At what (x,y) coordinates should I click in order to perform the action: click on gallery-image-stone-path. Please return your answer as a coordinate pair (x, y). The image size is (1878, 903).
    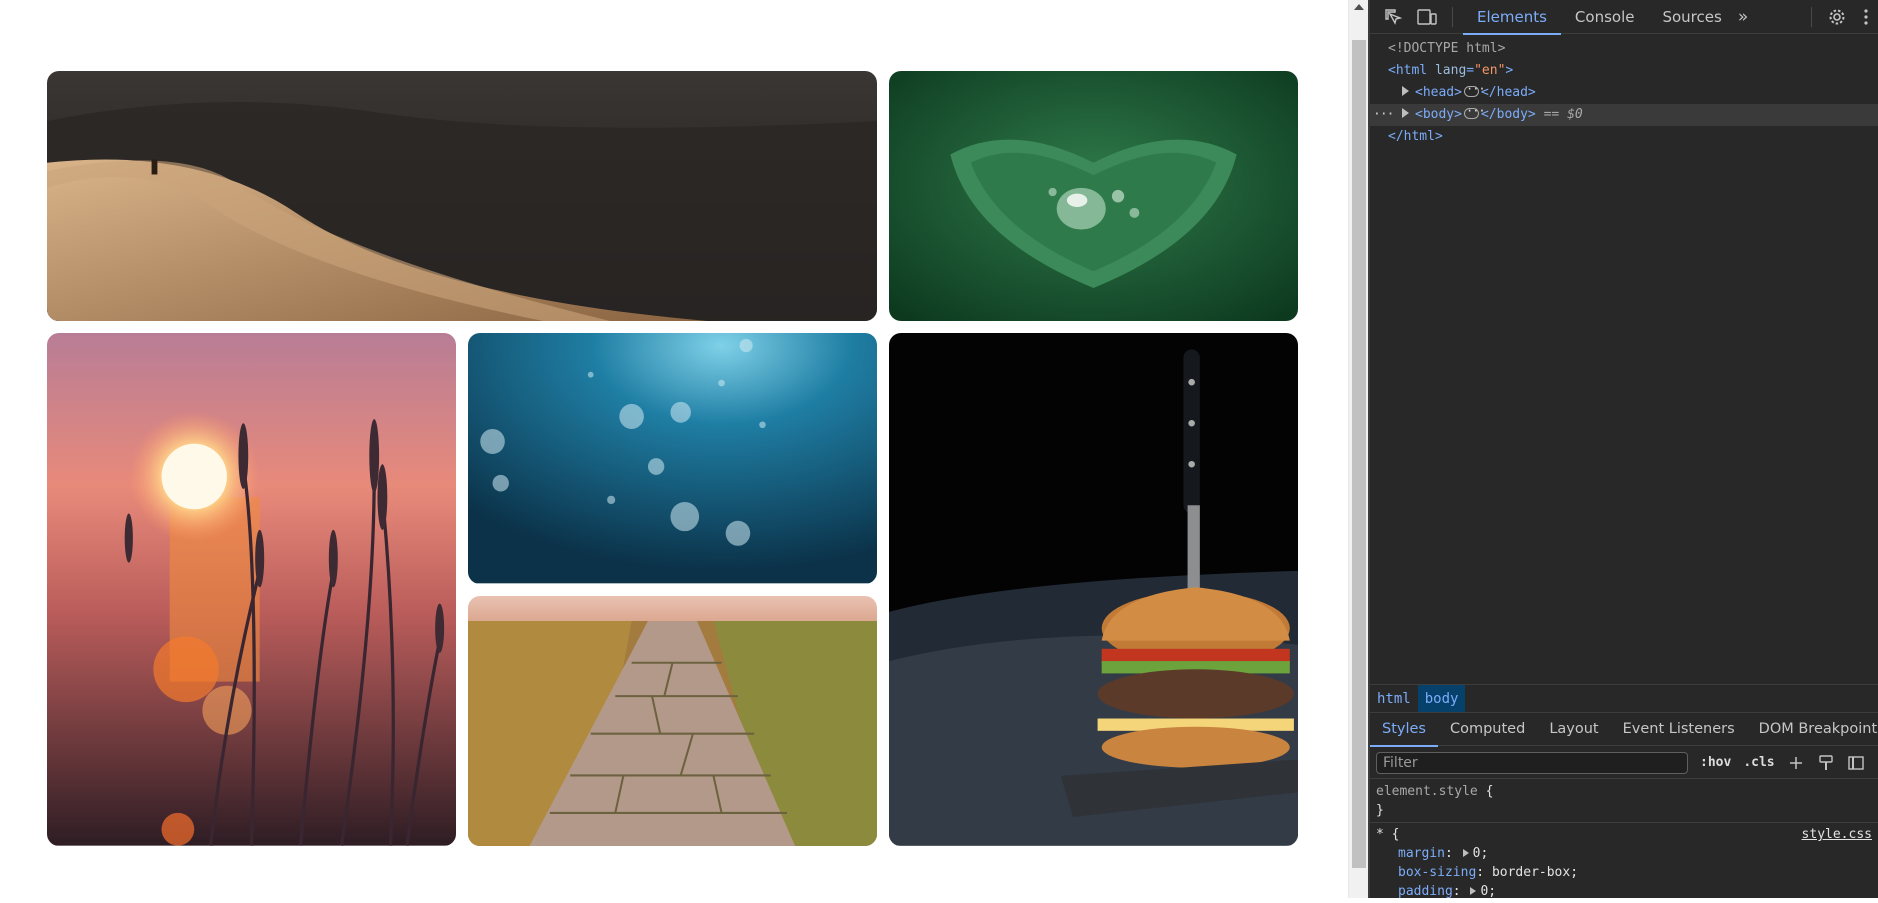
    Looking at the image, I should click on (672, 720).